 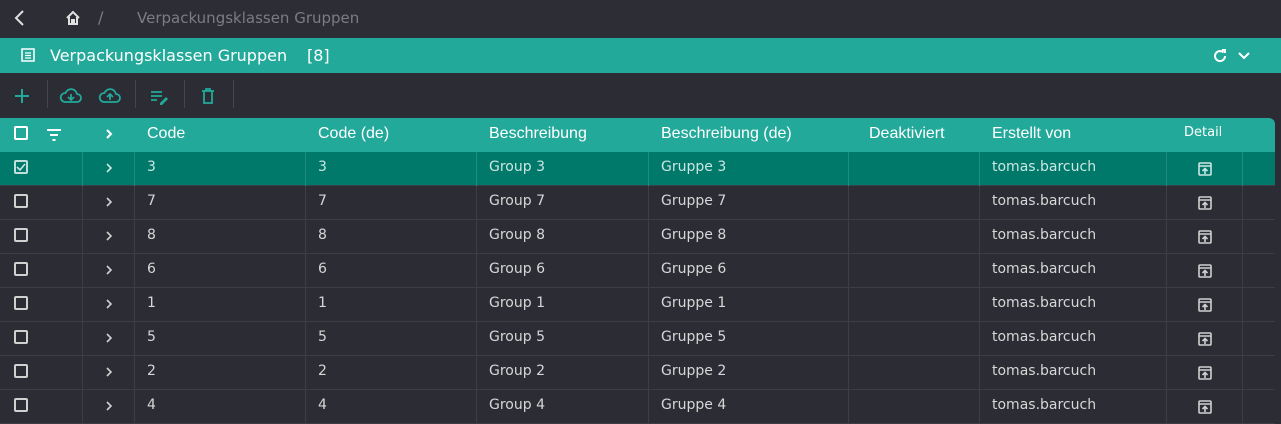 I want to click on table-row: 1 1 Group 1 Gruppe 1 tomas.barcuch, so click(x=637, y=305).